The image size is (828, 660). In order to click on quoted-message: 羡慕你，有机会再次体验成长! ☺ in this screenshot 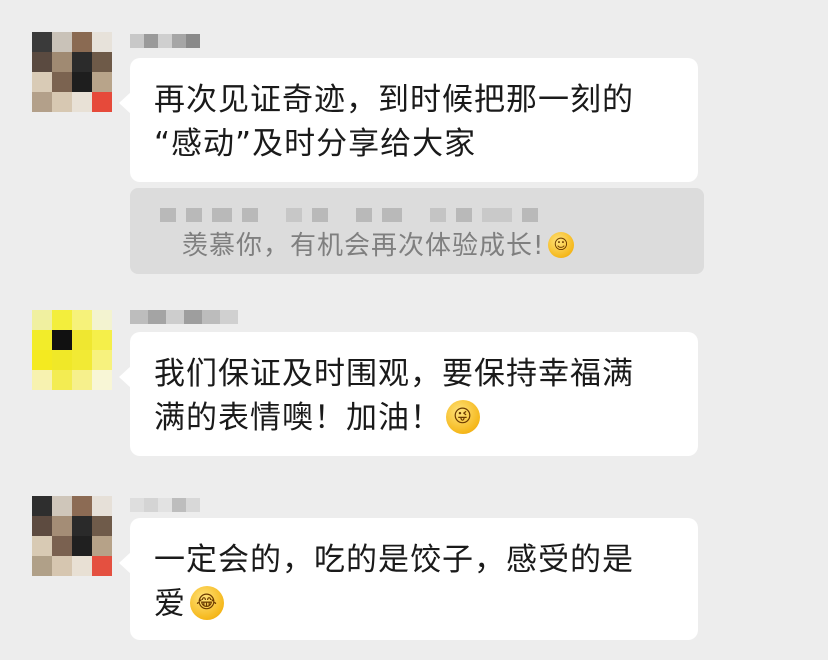, I will do `click(417, 231)`.